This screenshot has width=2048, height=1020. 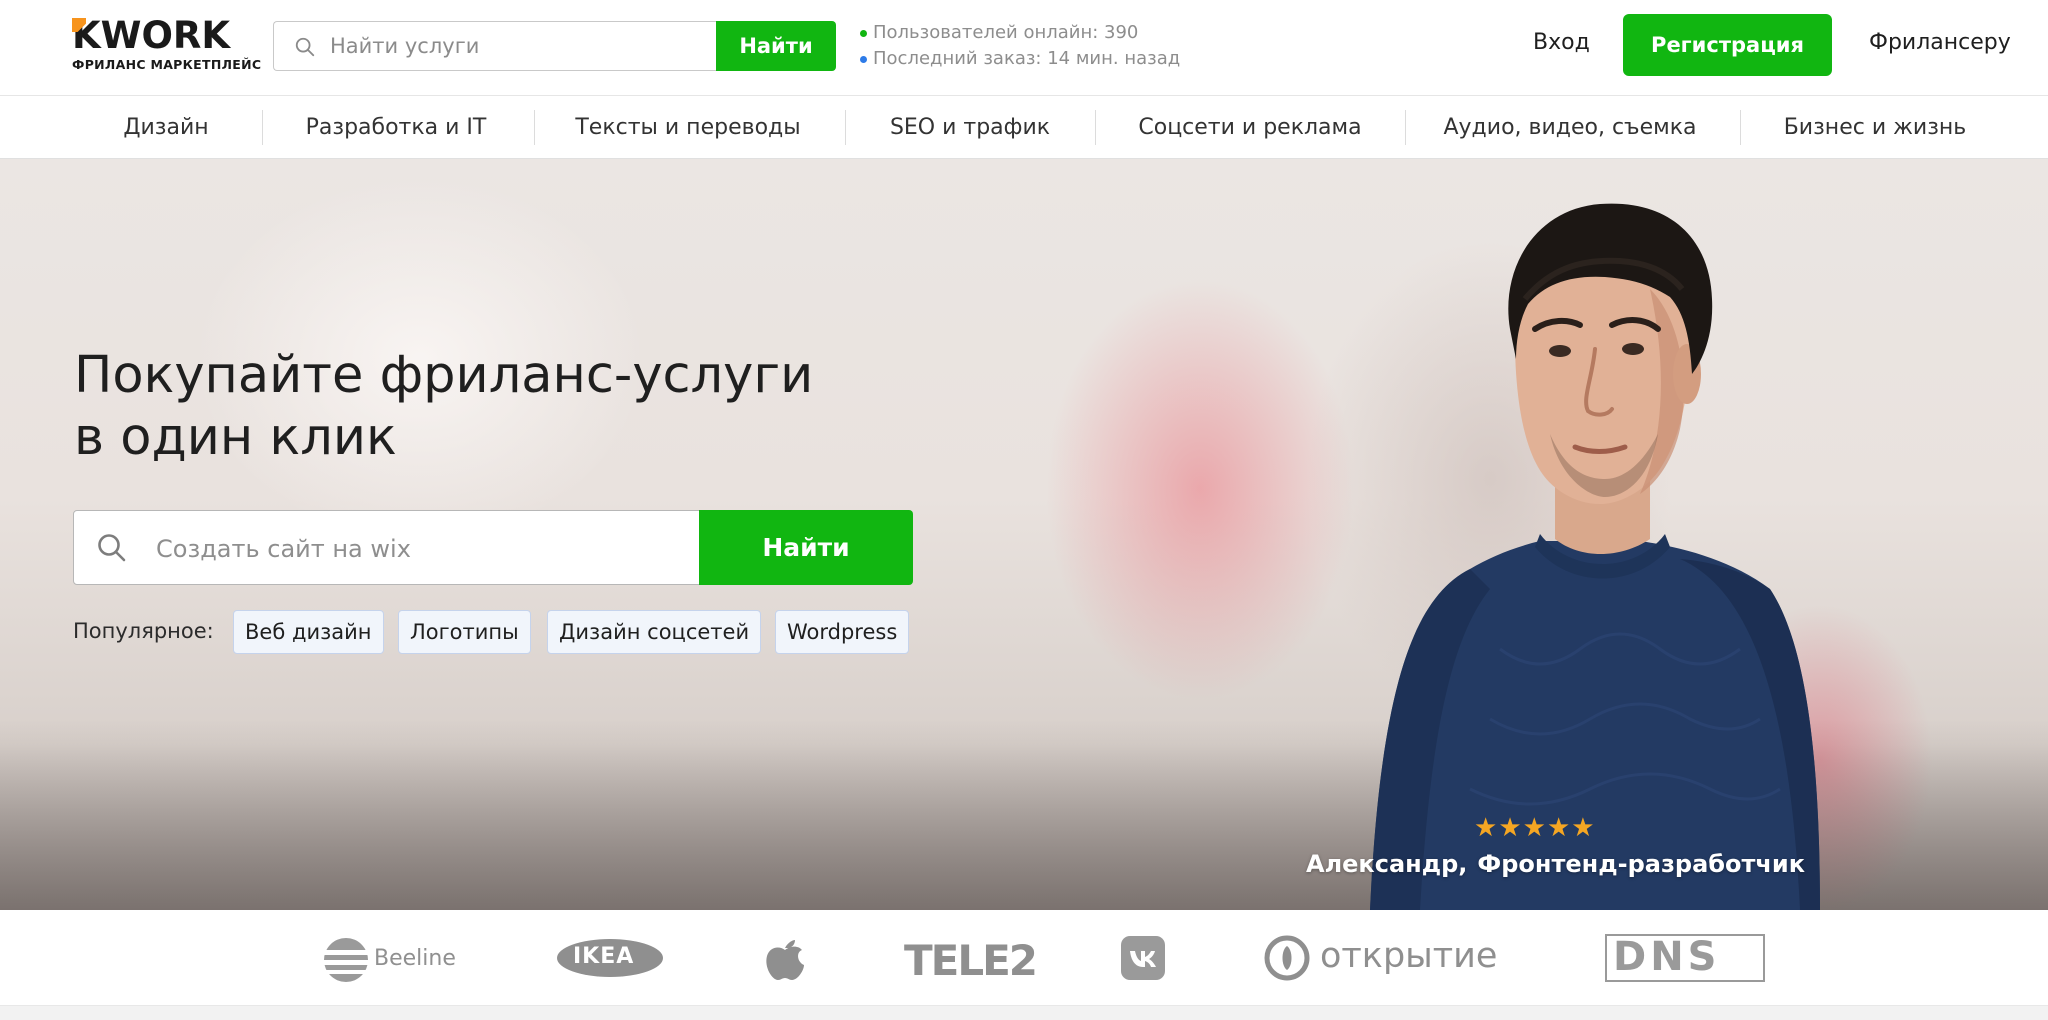 I want to click on person-name: Александр,, so click(x=1387, y=864).